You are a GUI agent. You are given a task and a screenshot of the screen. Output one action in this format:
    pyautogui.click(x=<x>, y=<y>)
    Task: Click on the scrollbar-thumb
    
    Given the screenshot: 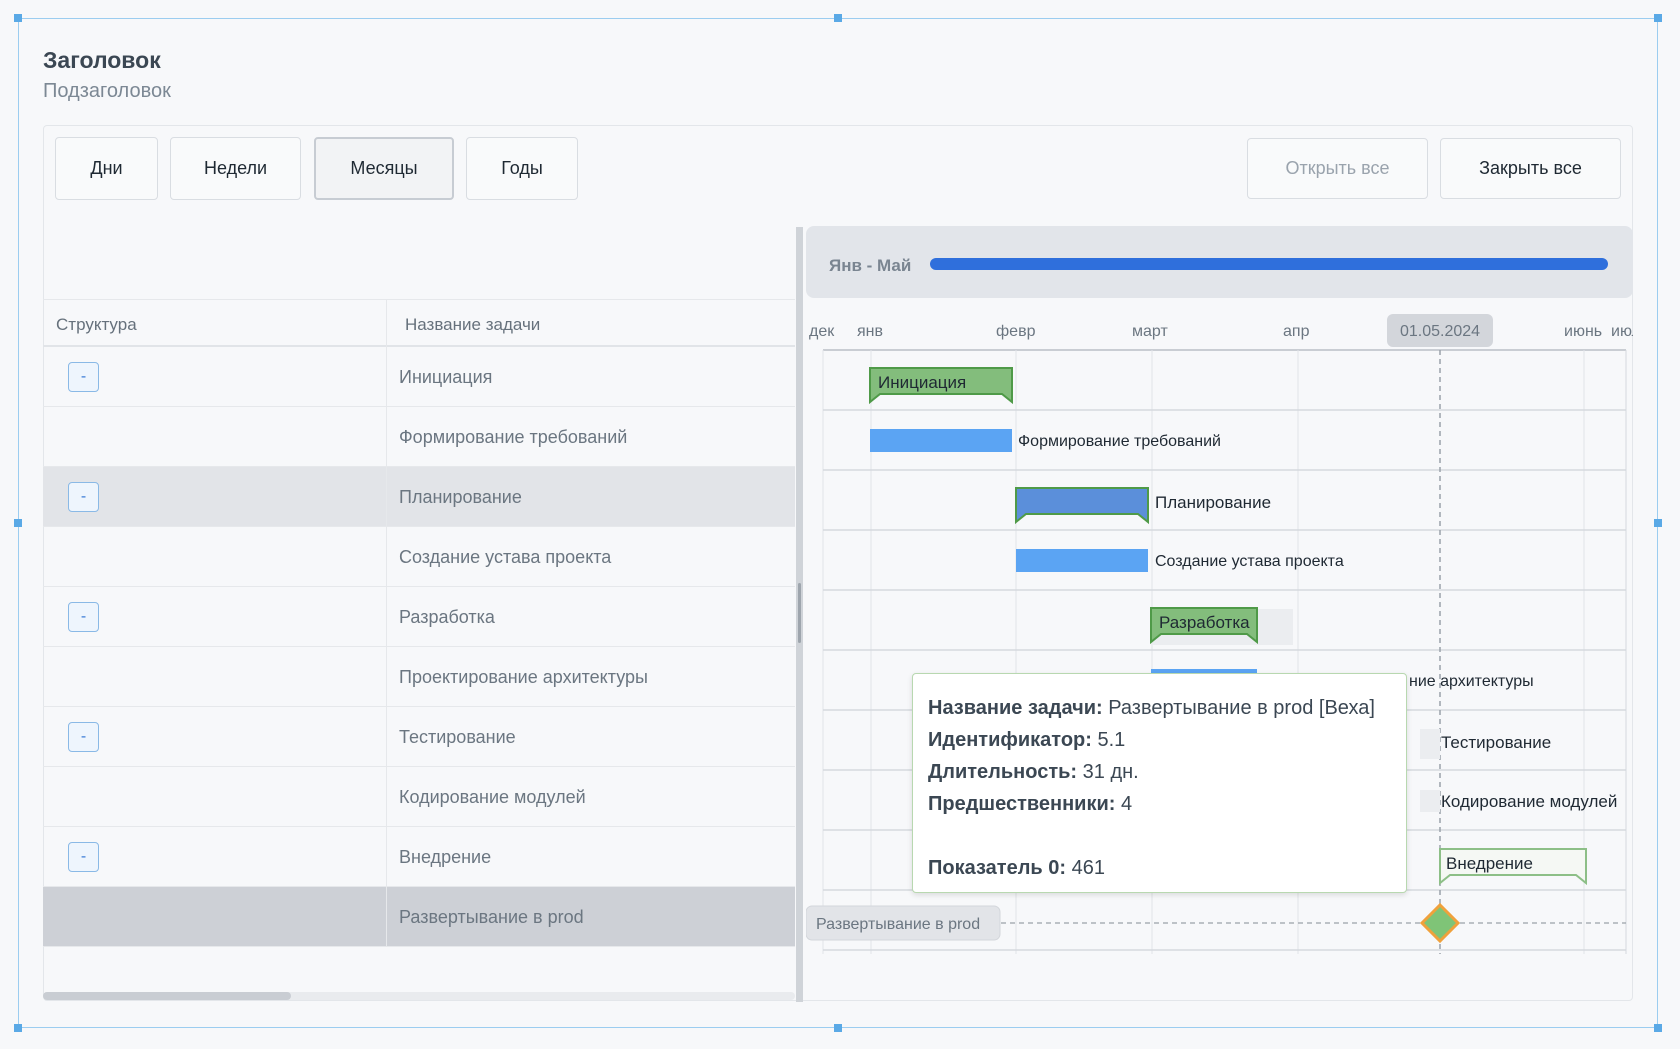 What is the action you would take?
    pyautogui.click(x=167, y=996)
    